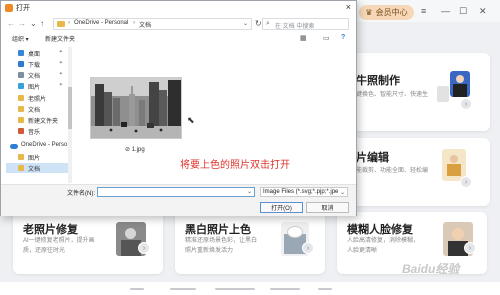  What do you see at coordinates (326, 38) in the screenshot?
I see `preview-pane-icon: ▭` at bounding box center [326, 38].